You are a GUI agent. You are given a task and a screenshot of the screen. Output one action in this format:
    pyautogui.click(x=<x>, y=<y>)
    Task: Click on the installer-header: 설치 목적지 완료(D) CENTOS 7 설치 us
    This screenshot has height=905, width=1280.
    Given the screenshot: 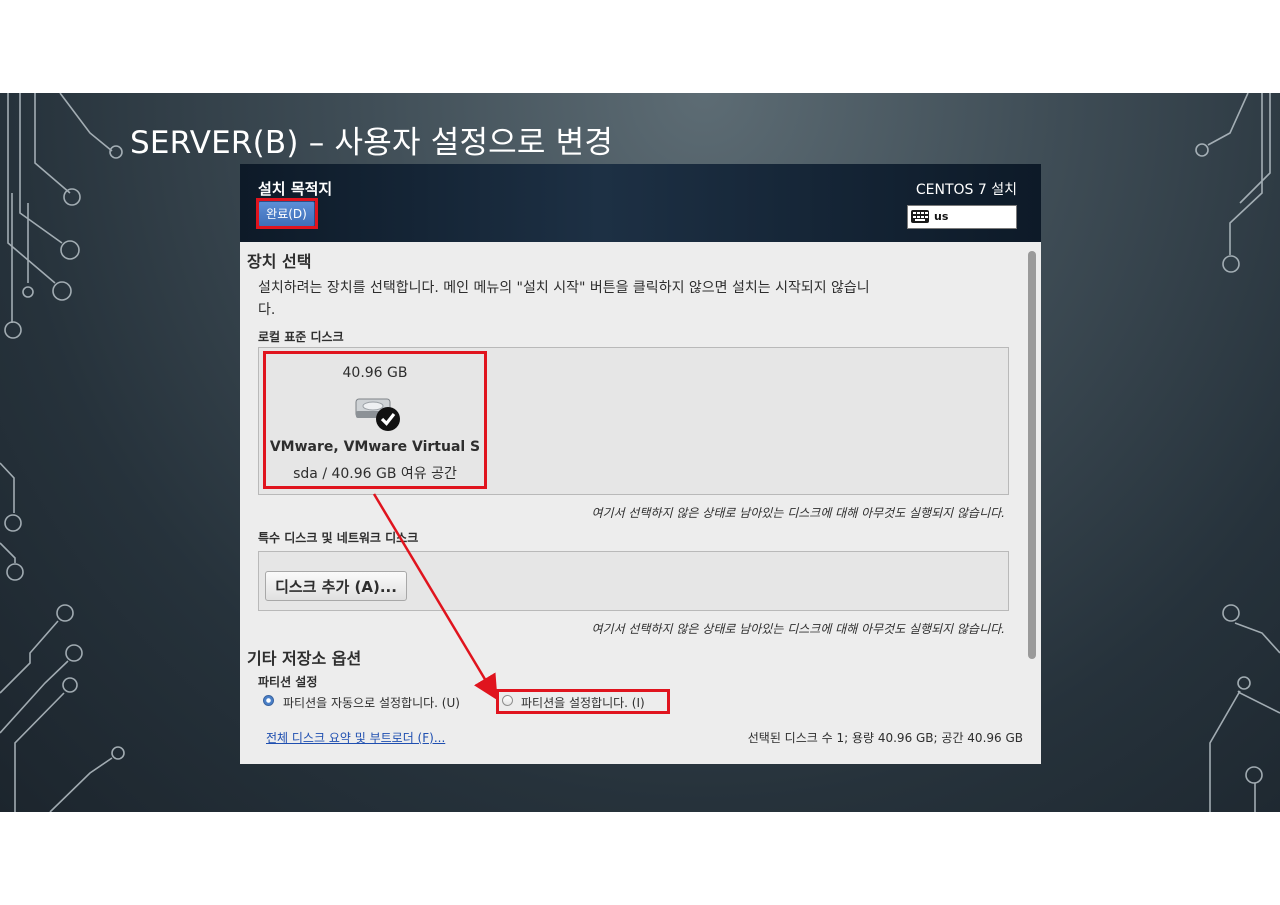 What is the action you would take?
    pyautogui.click(x=640, y=203)
    